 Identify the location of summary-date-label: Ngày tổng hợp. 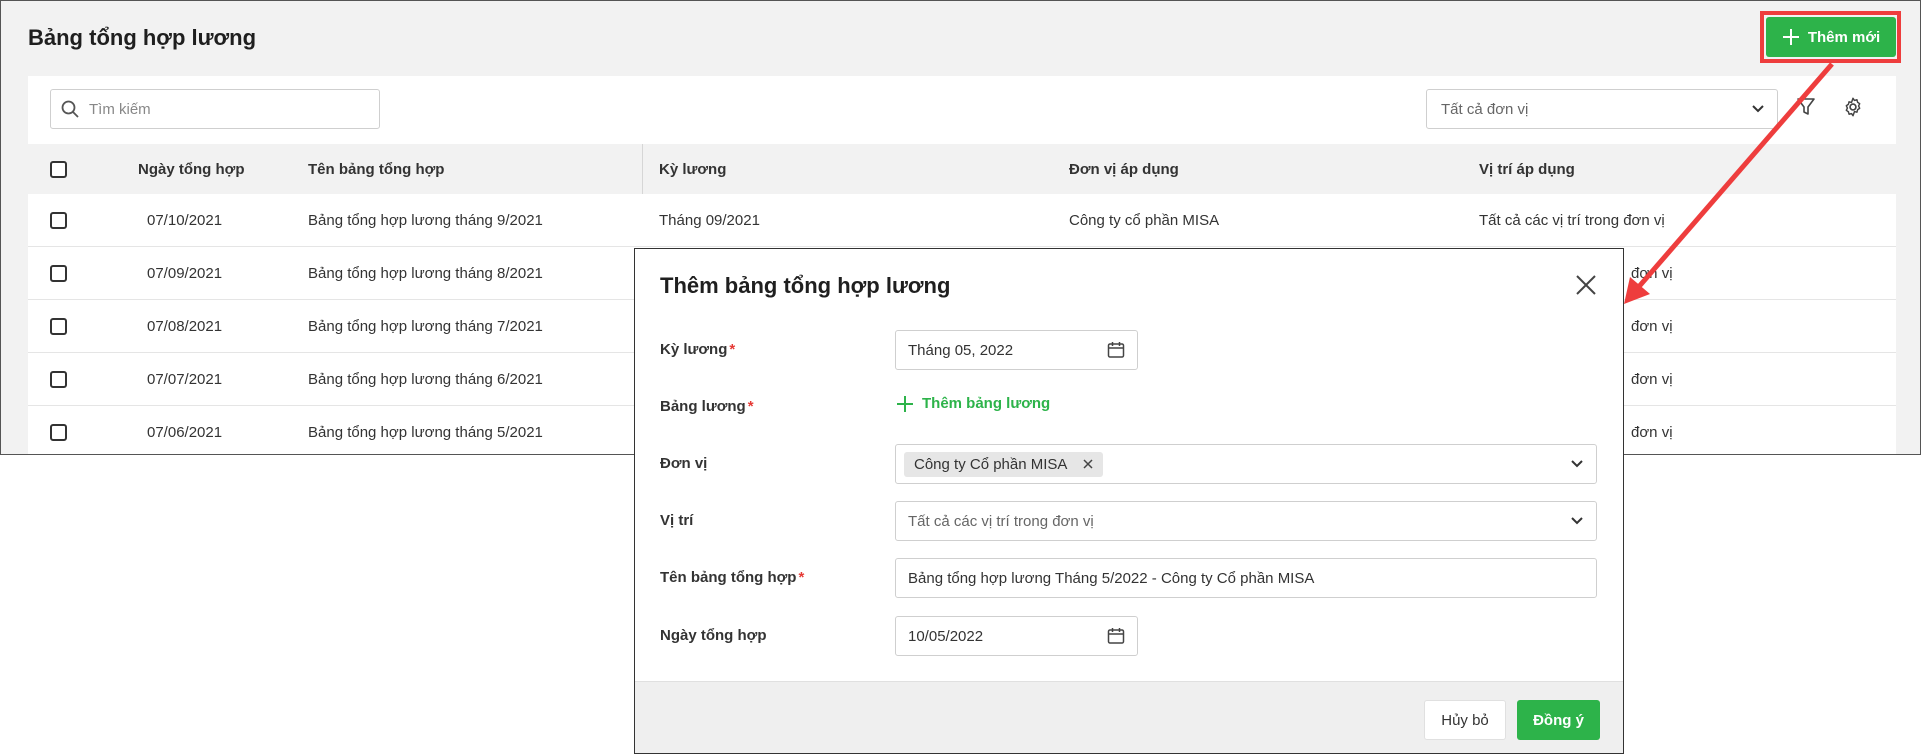
(713, 635).